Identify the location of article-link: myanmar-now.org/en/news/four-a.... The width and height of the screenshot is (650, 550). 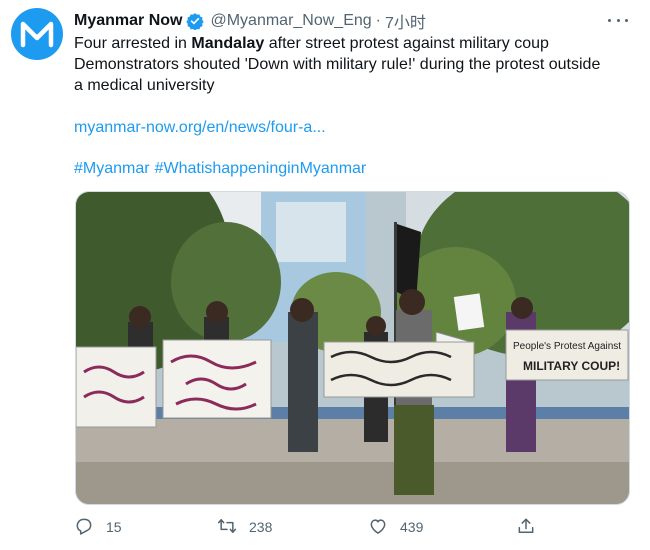
(200, 128).